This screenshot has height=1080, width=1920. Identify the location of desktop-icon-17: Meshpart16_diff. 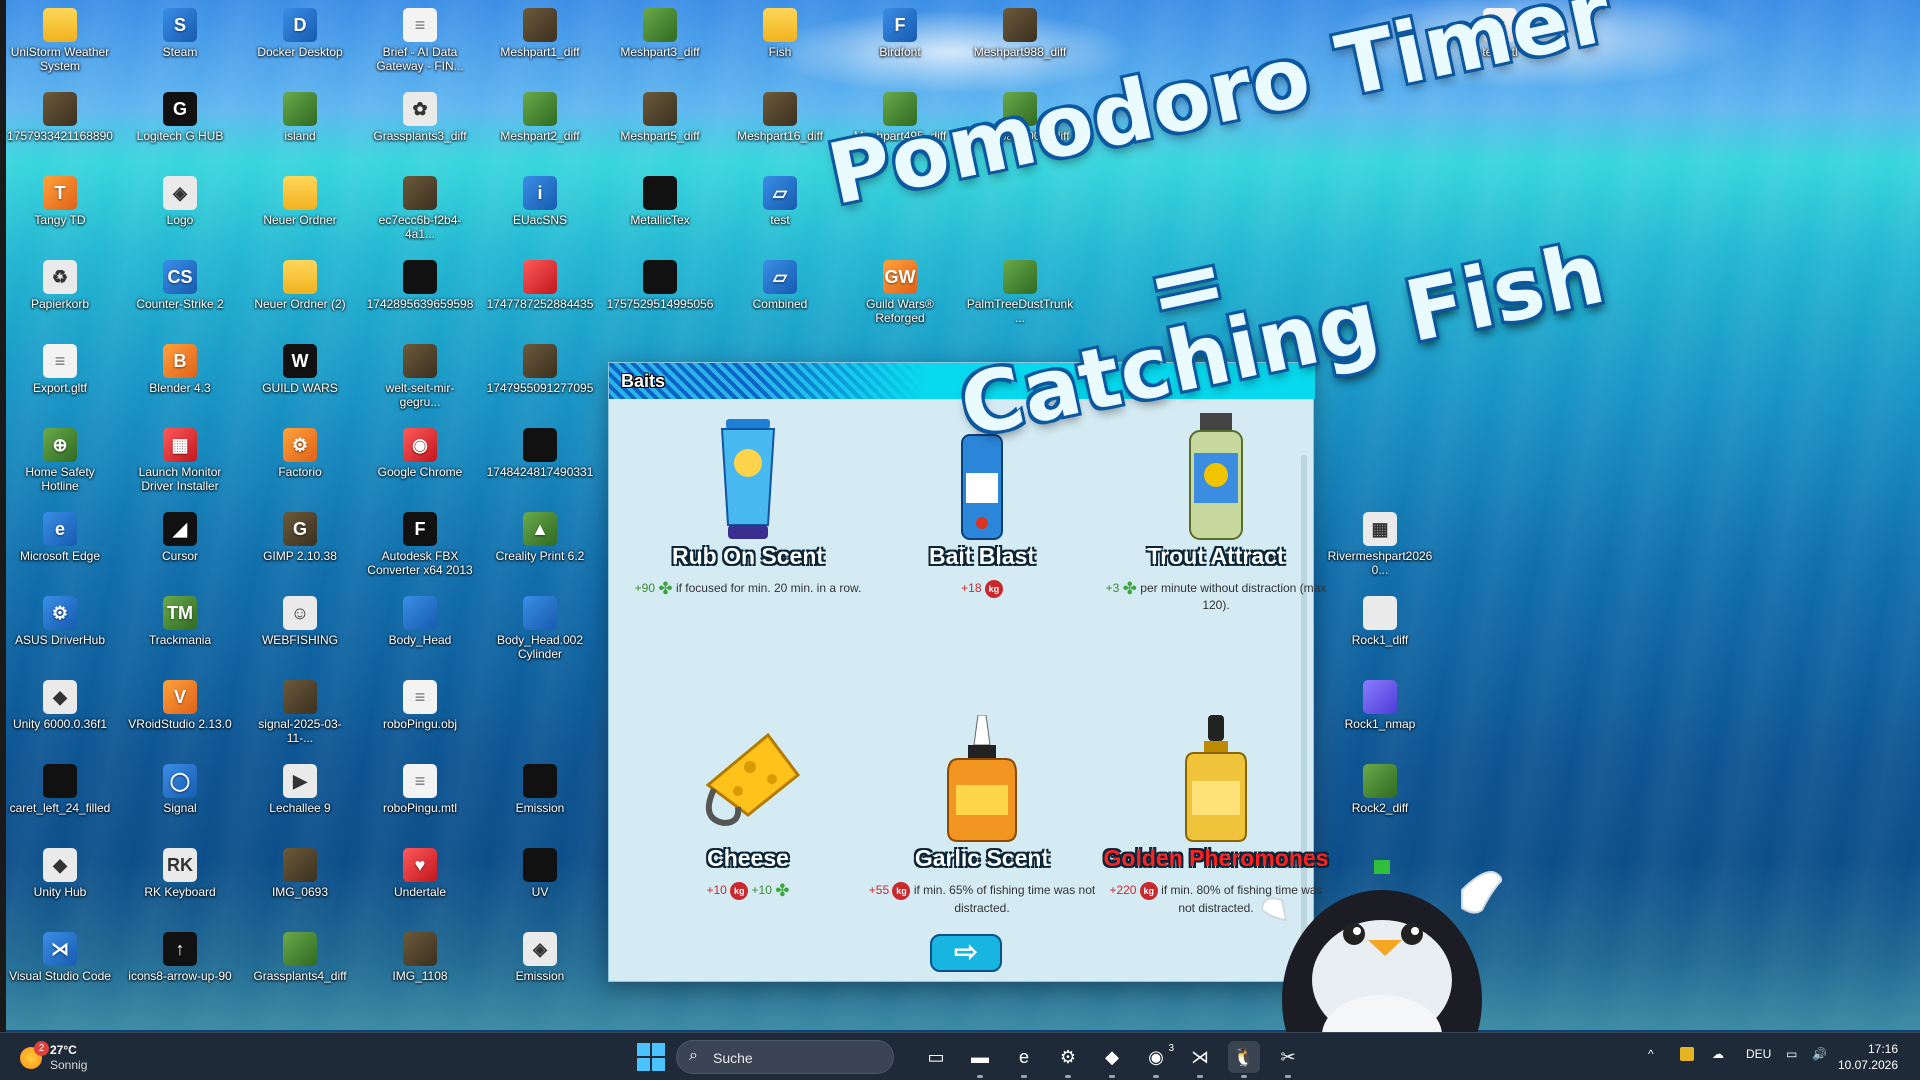
(780, 128).